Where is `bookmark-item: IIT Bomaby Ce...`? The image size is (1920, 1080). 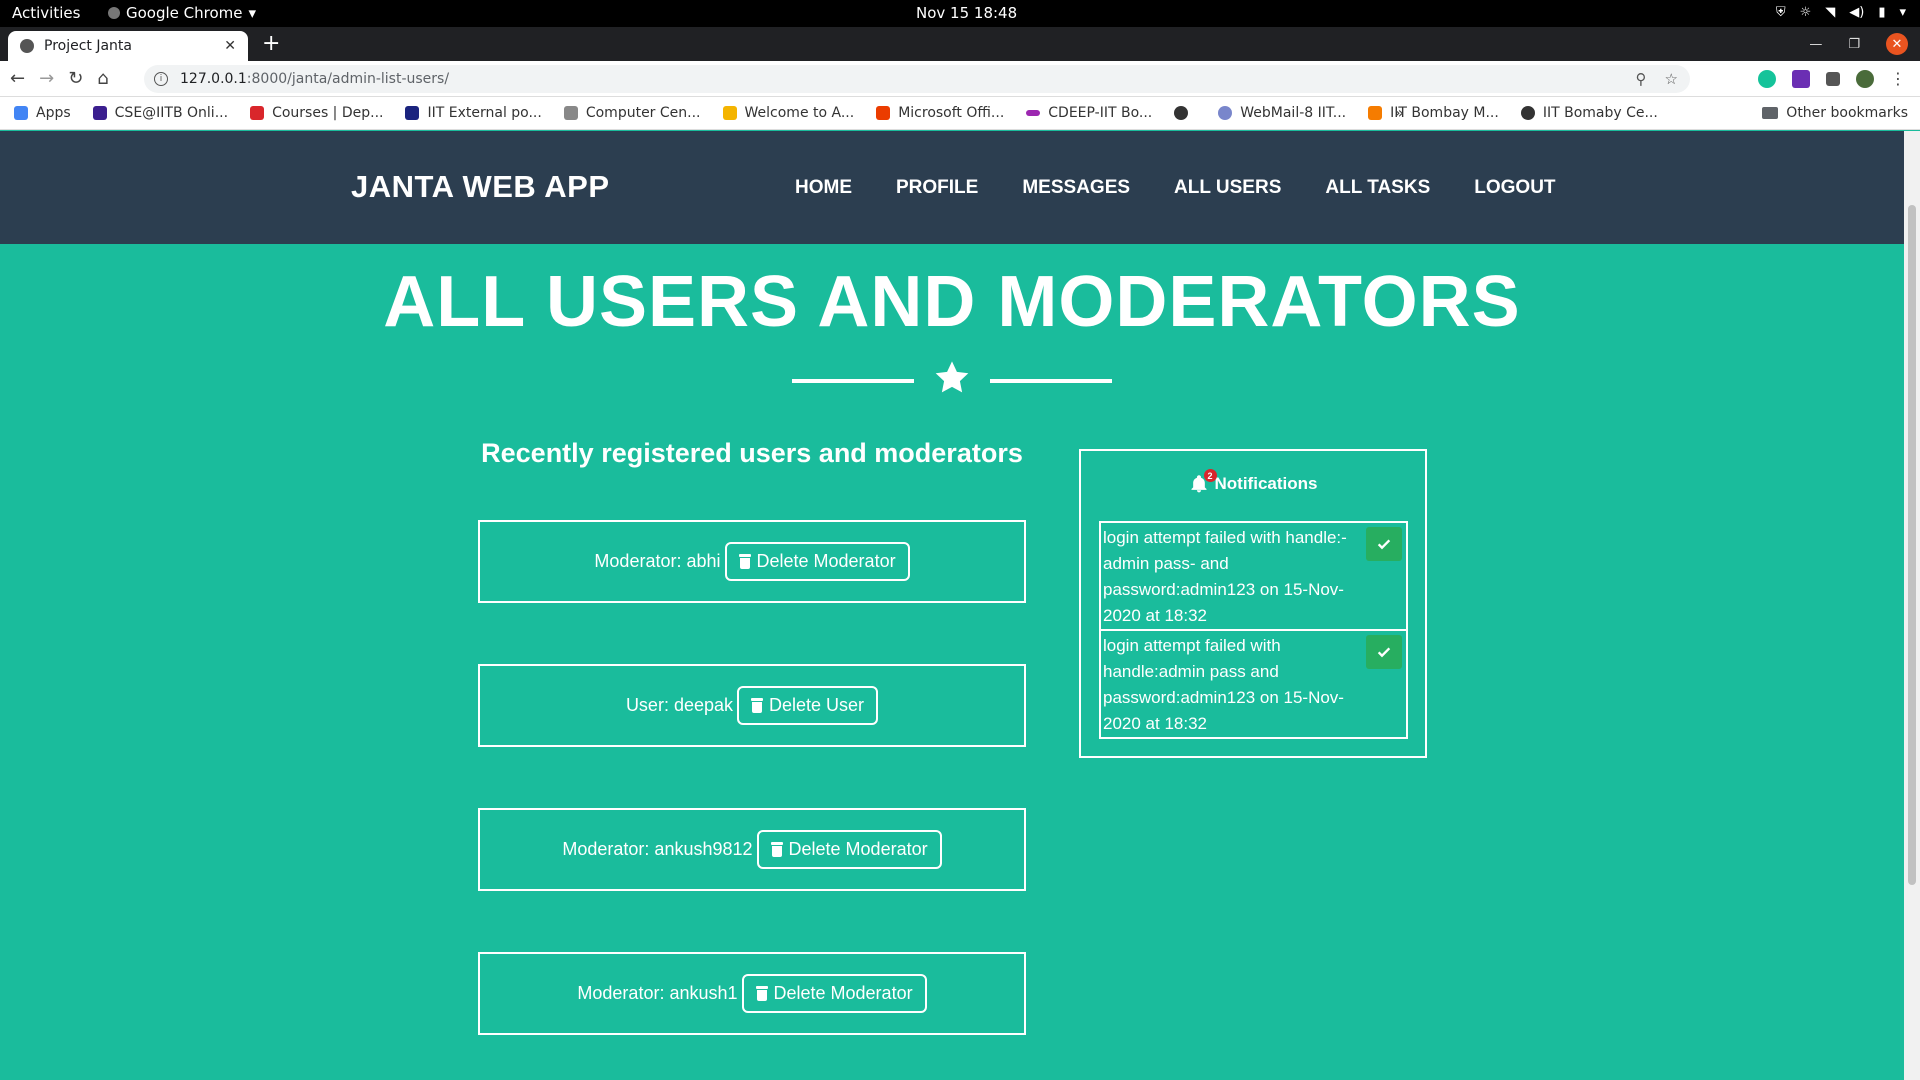
bookmark-item: IIT Bomaby Ce... is located at coordinates (1589, 113).